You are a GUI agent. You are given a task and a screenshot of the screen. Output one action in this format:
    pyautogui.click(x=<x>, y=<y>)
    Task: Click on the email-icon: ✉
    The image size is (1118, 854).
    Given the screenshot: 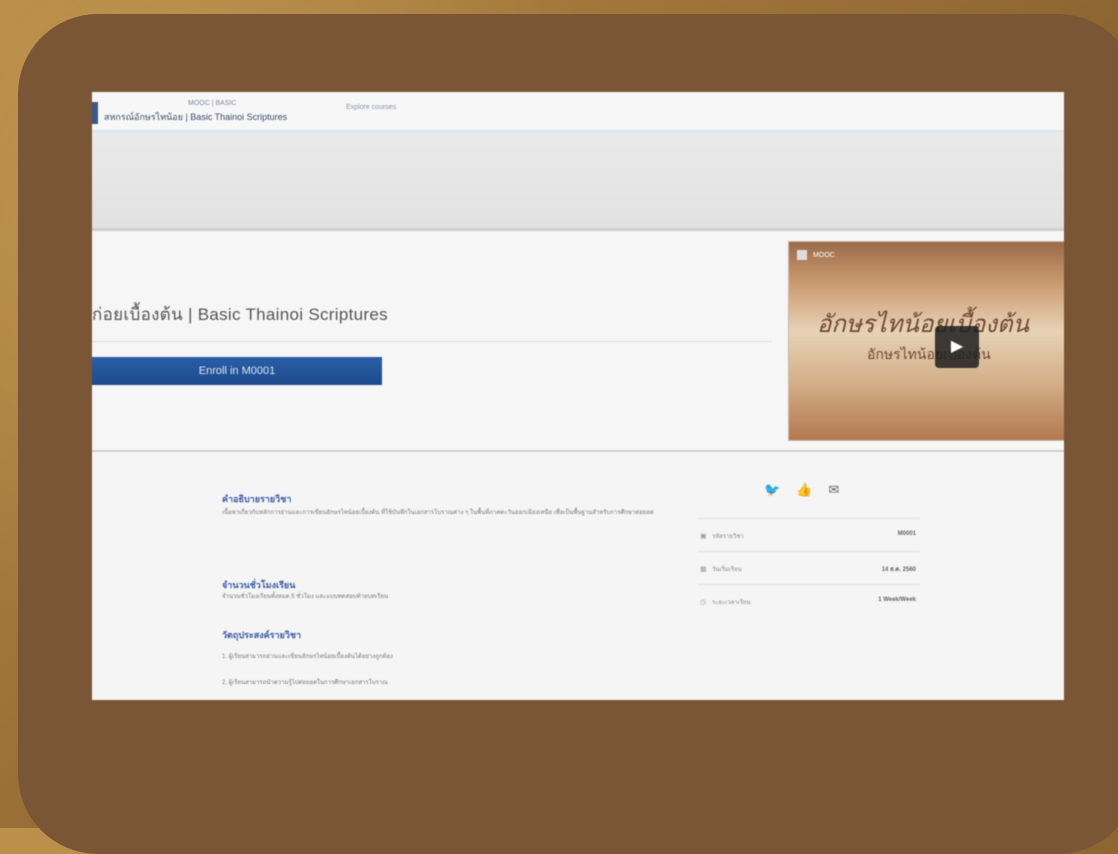 What is the action you would take?
    pyautogui.click(x=841, y=489)
    